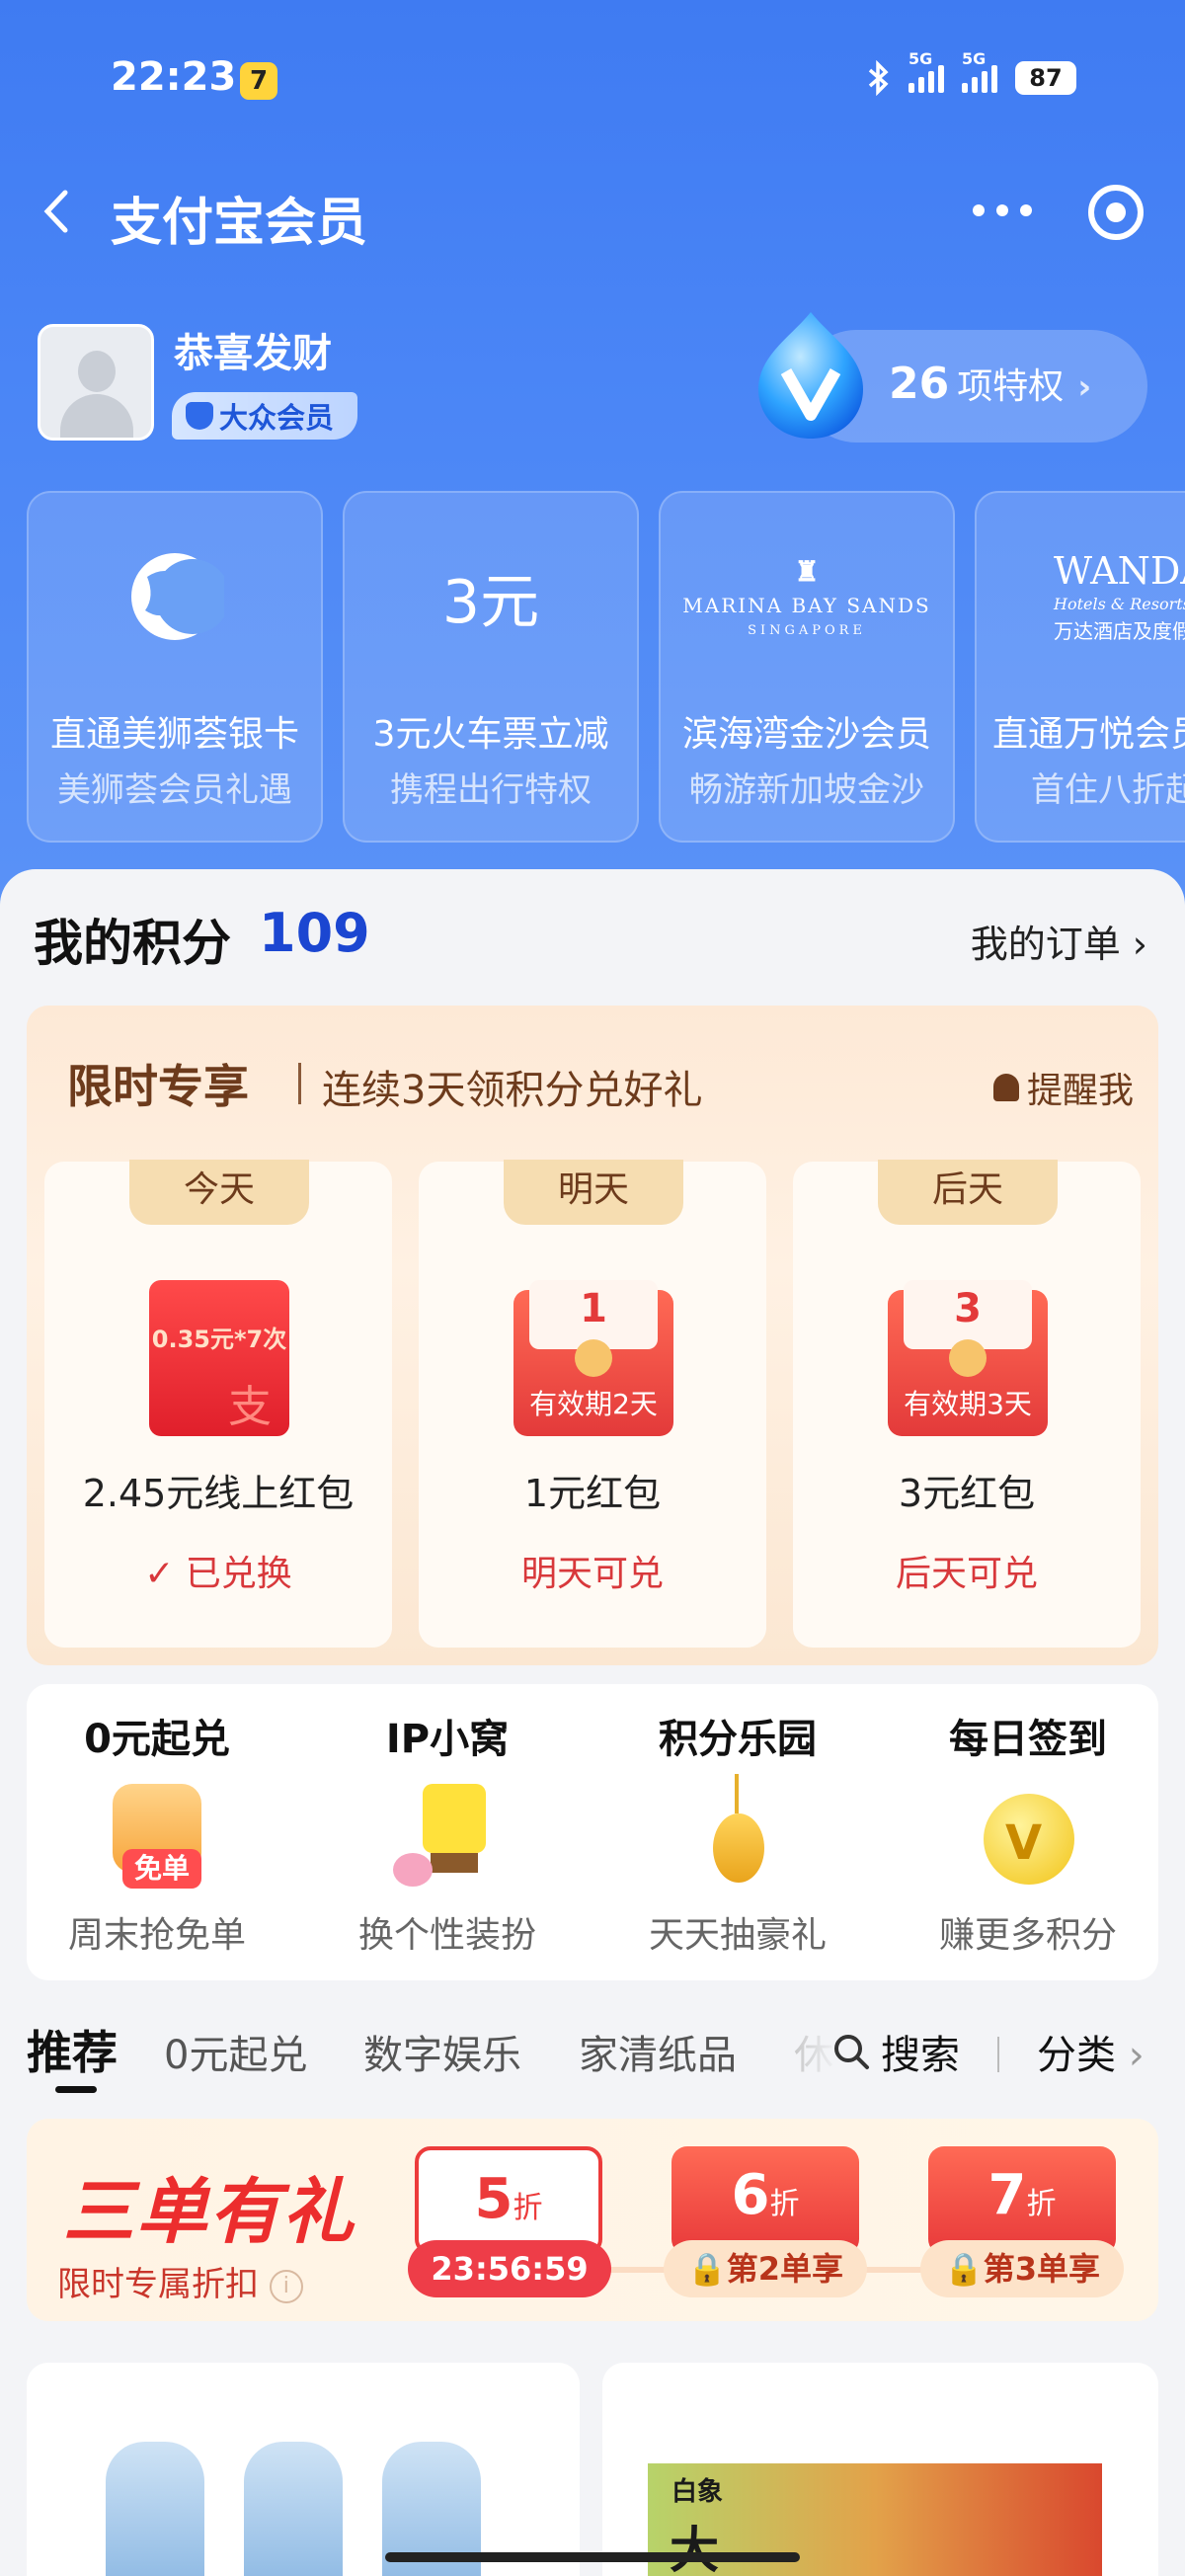  Describe the element at coordinates (594, 1192) in the screenshot. I see `day-tab: 明天` at that location.